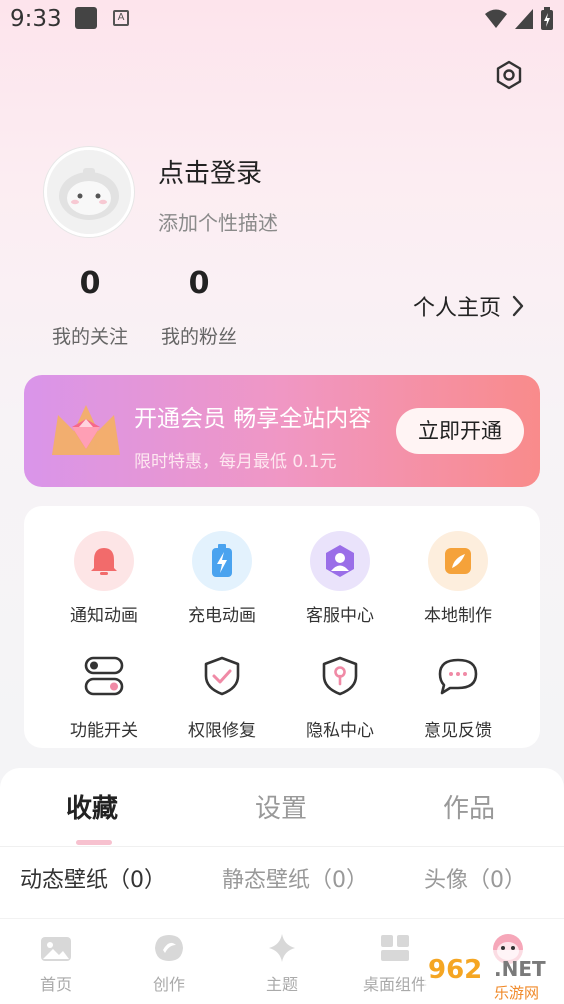 The image size is (564, 1004). What do you see at coordinates (282, 964) in the screenshot?
I see `nav-theme: 主题` at bounding box center [282, 964].